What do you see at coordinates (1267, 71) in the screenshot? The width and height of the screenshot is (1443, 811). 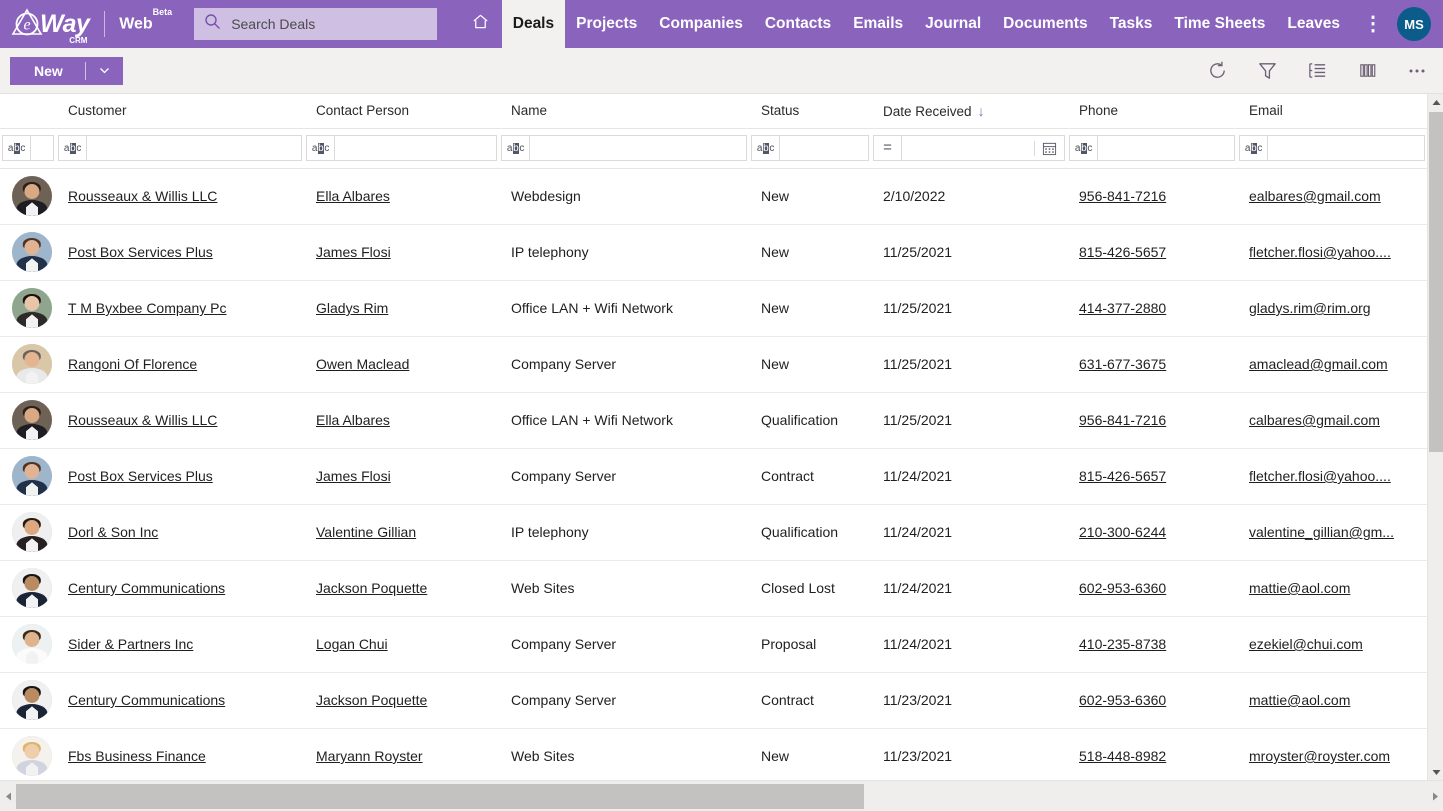 I see `filter-icon` at bounding box center [1267, 71].